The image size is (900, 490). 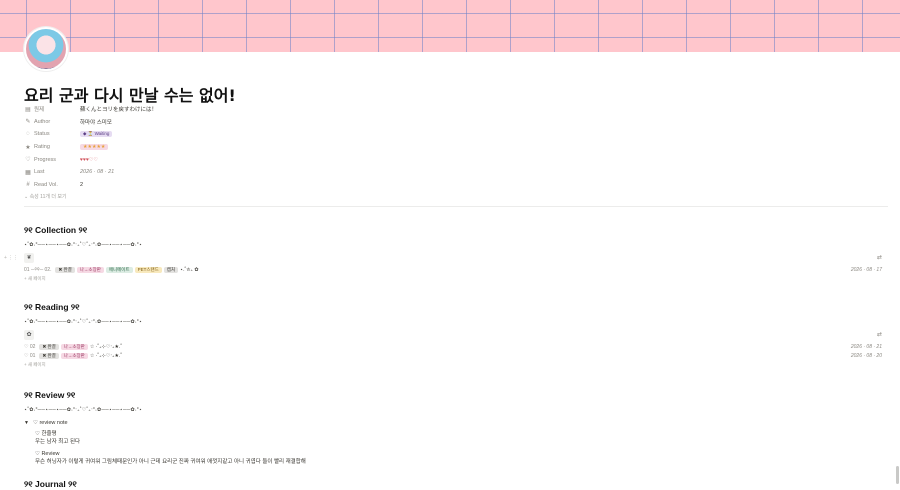 What do you see at coordinates (118, 109) in the screenshot?
I see `property-value: 蘇くんとヨリを戻すわけには！` at bounding box center [118, 109].